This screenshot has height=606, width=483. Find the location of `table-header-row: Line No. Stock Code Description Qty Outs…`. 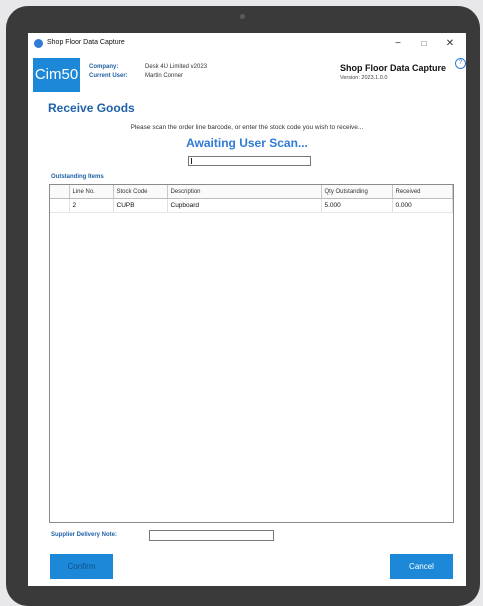

table-header-row: Line No. Stock Code Description Qty Outs… is located at coordinates (251, 192).